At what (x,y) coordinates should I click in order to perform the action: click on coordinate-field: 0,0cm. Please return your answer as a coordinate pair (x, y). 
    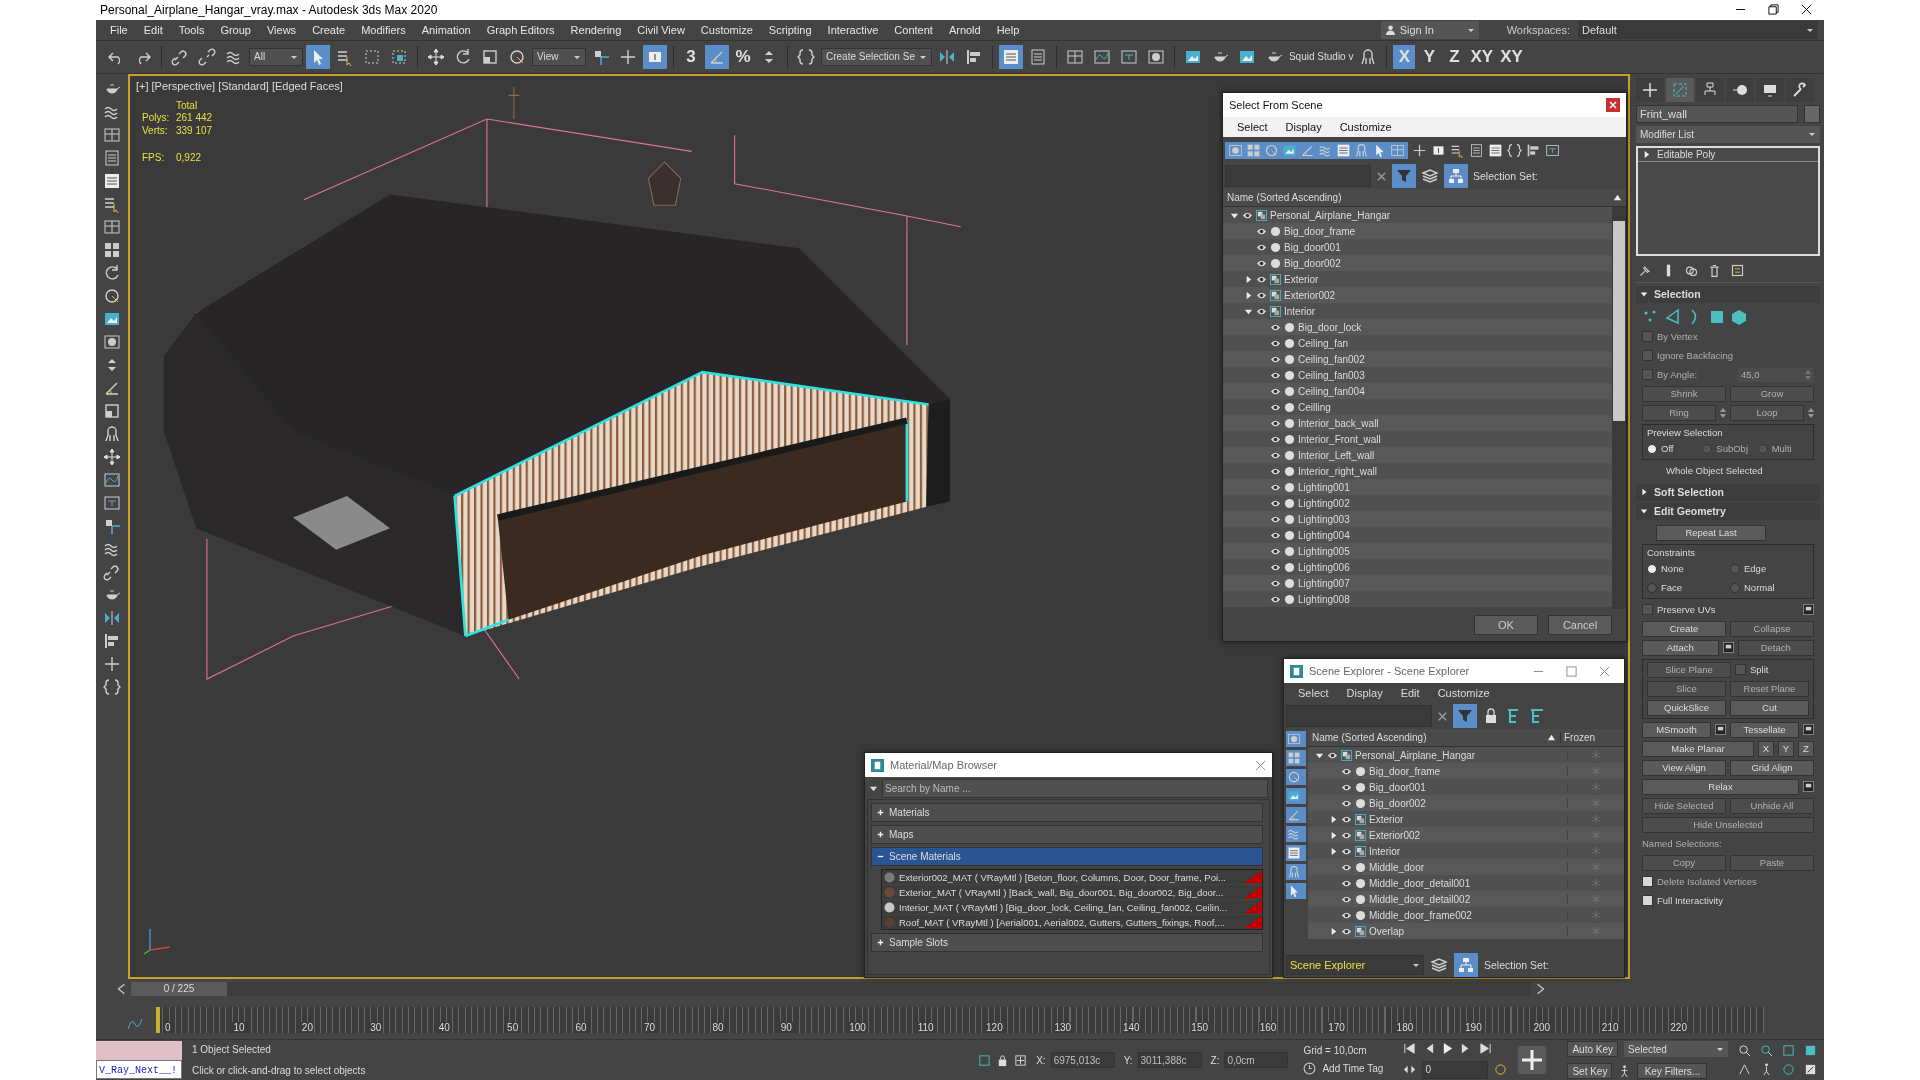
    Looking at the image, I should click on (1256, 1060).